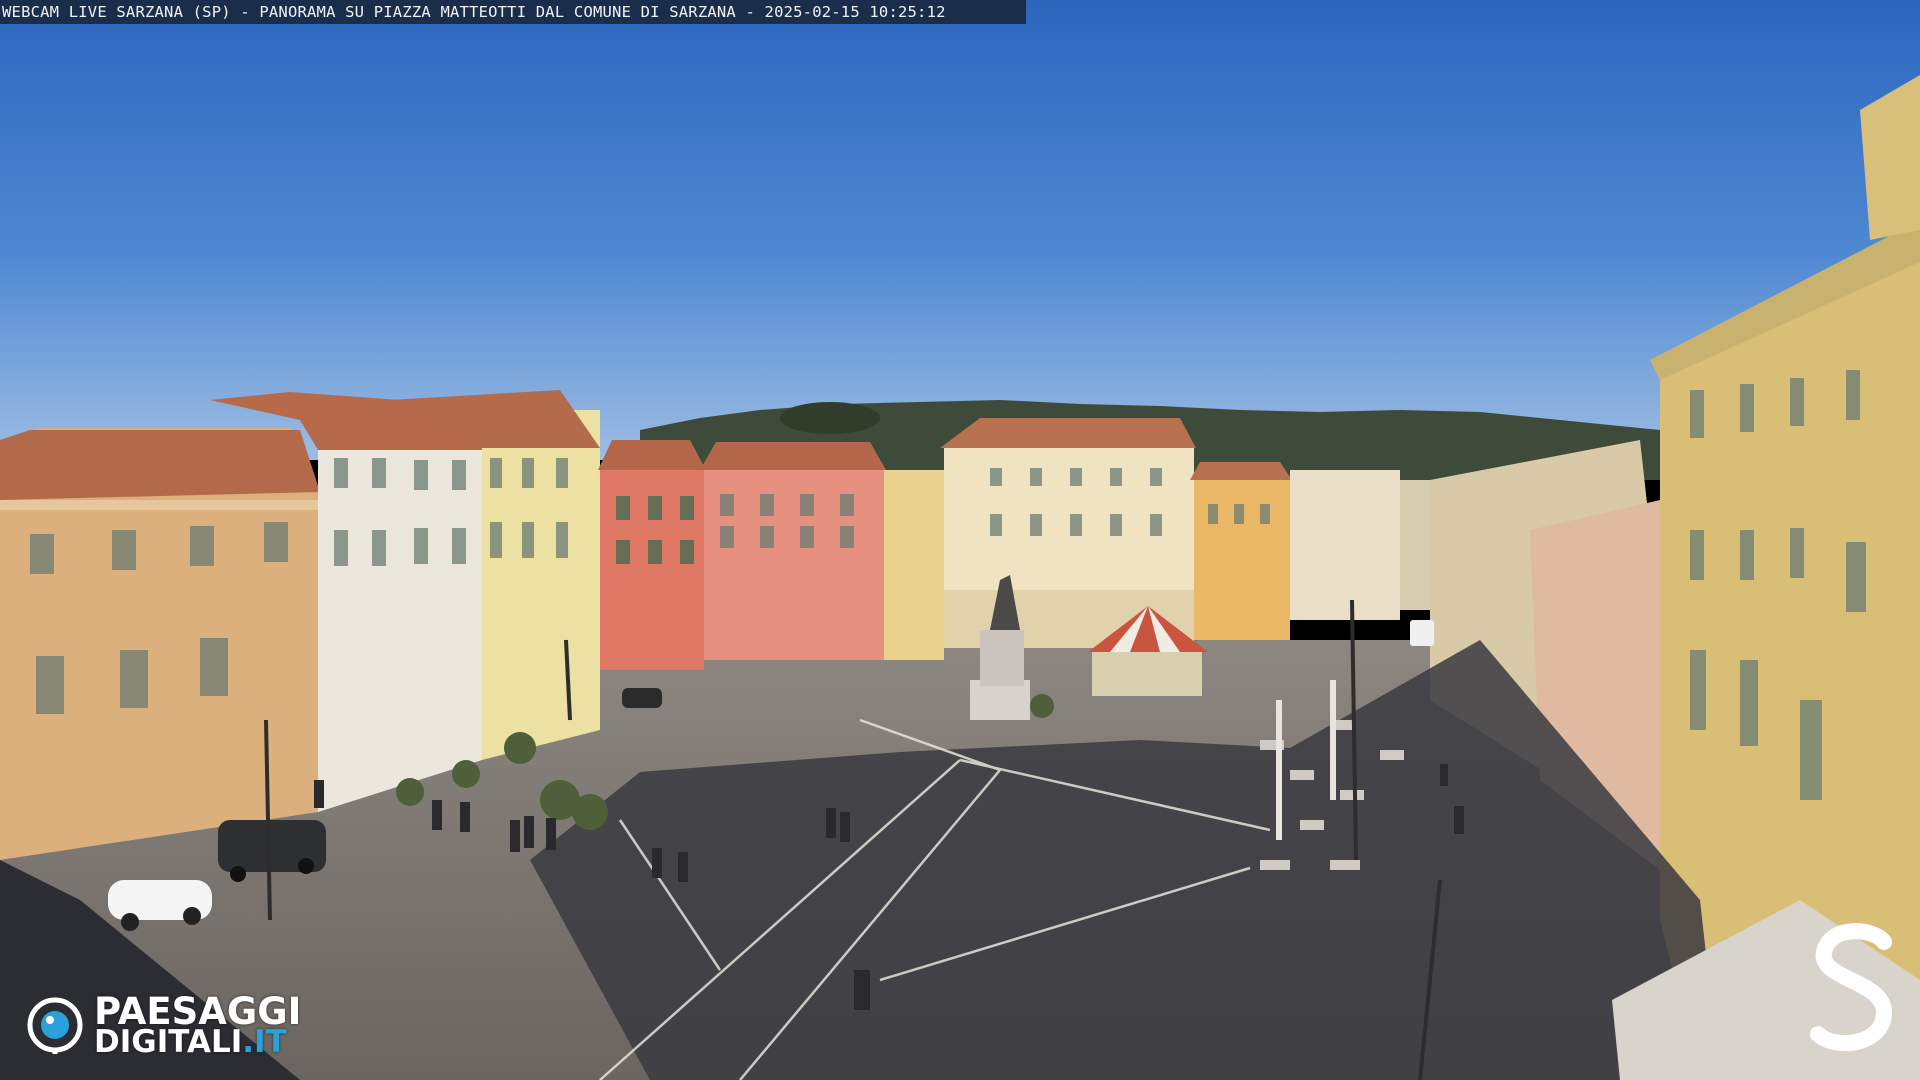 The height and width of the screenshot is (1080, 1920). I want to click on letter-s-mark, so click(1851, 987).